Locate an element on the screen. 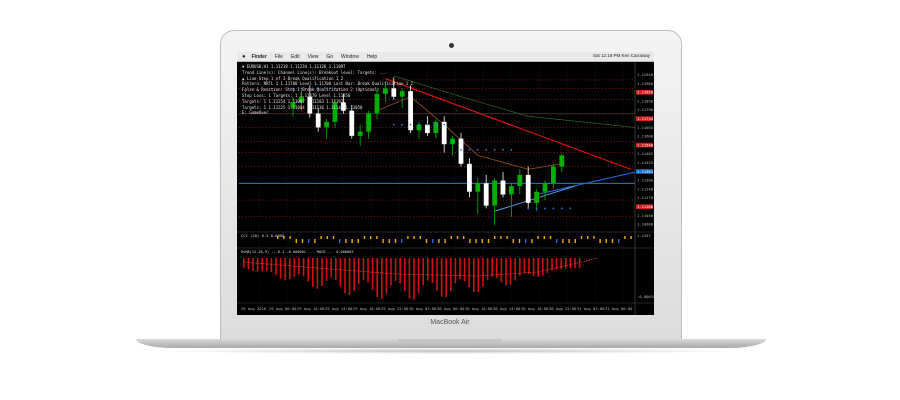  time-label: 30 Aug 10:00 is located at coordinates (479, 308).